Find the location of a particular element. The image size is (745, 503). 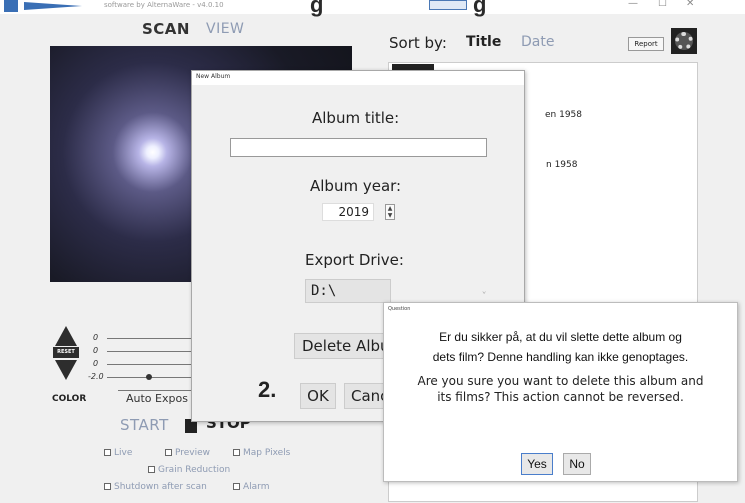

album-list-item: n 1958 is located at coordinates (561, 165).